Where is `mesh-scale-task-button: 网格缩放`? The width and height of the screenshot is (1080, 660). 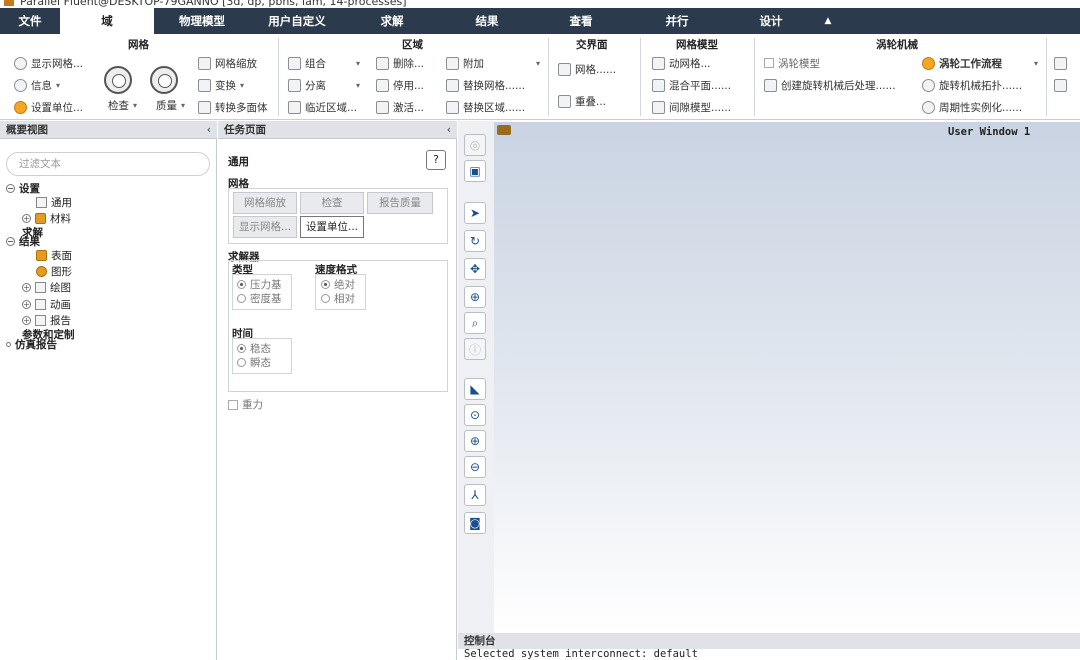 mesh-scale-task-button: 网格缩放 is located at coordinates (265, 203).